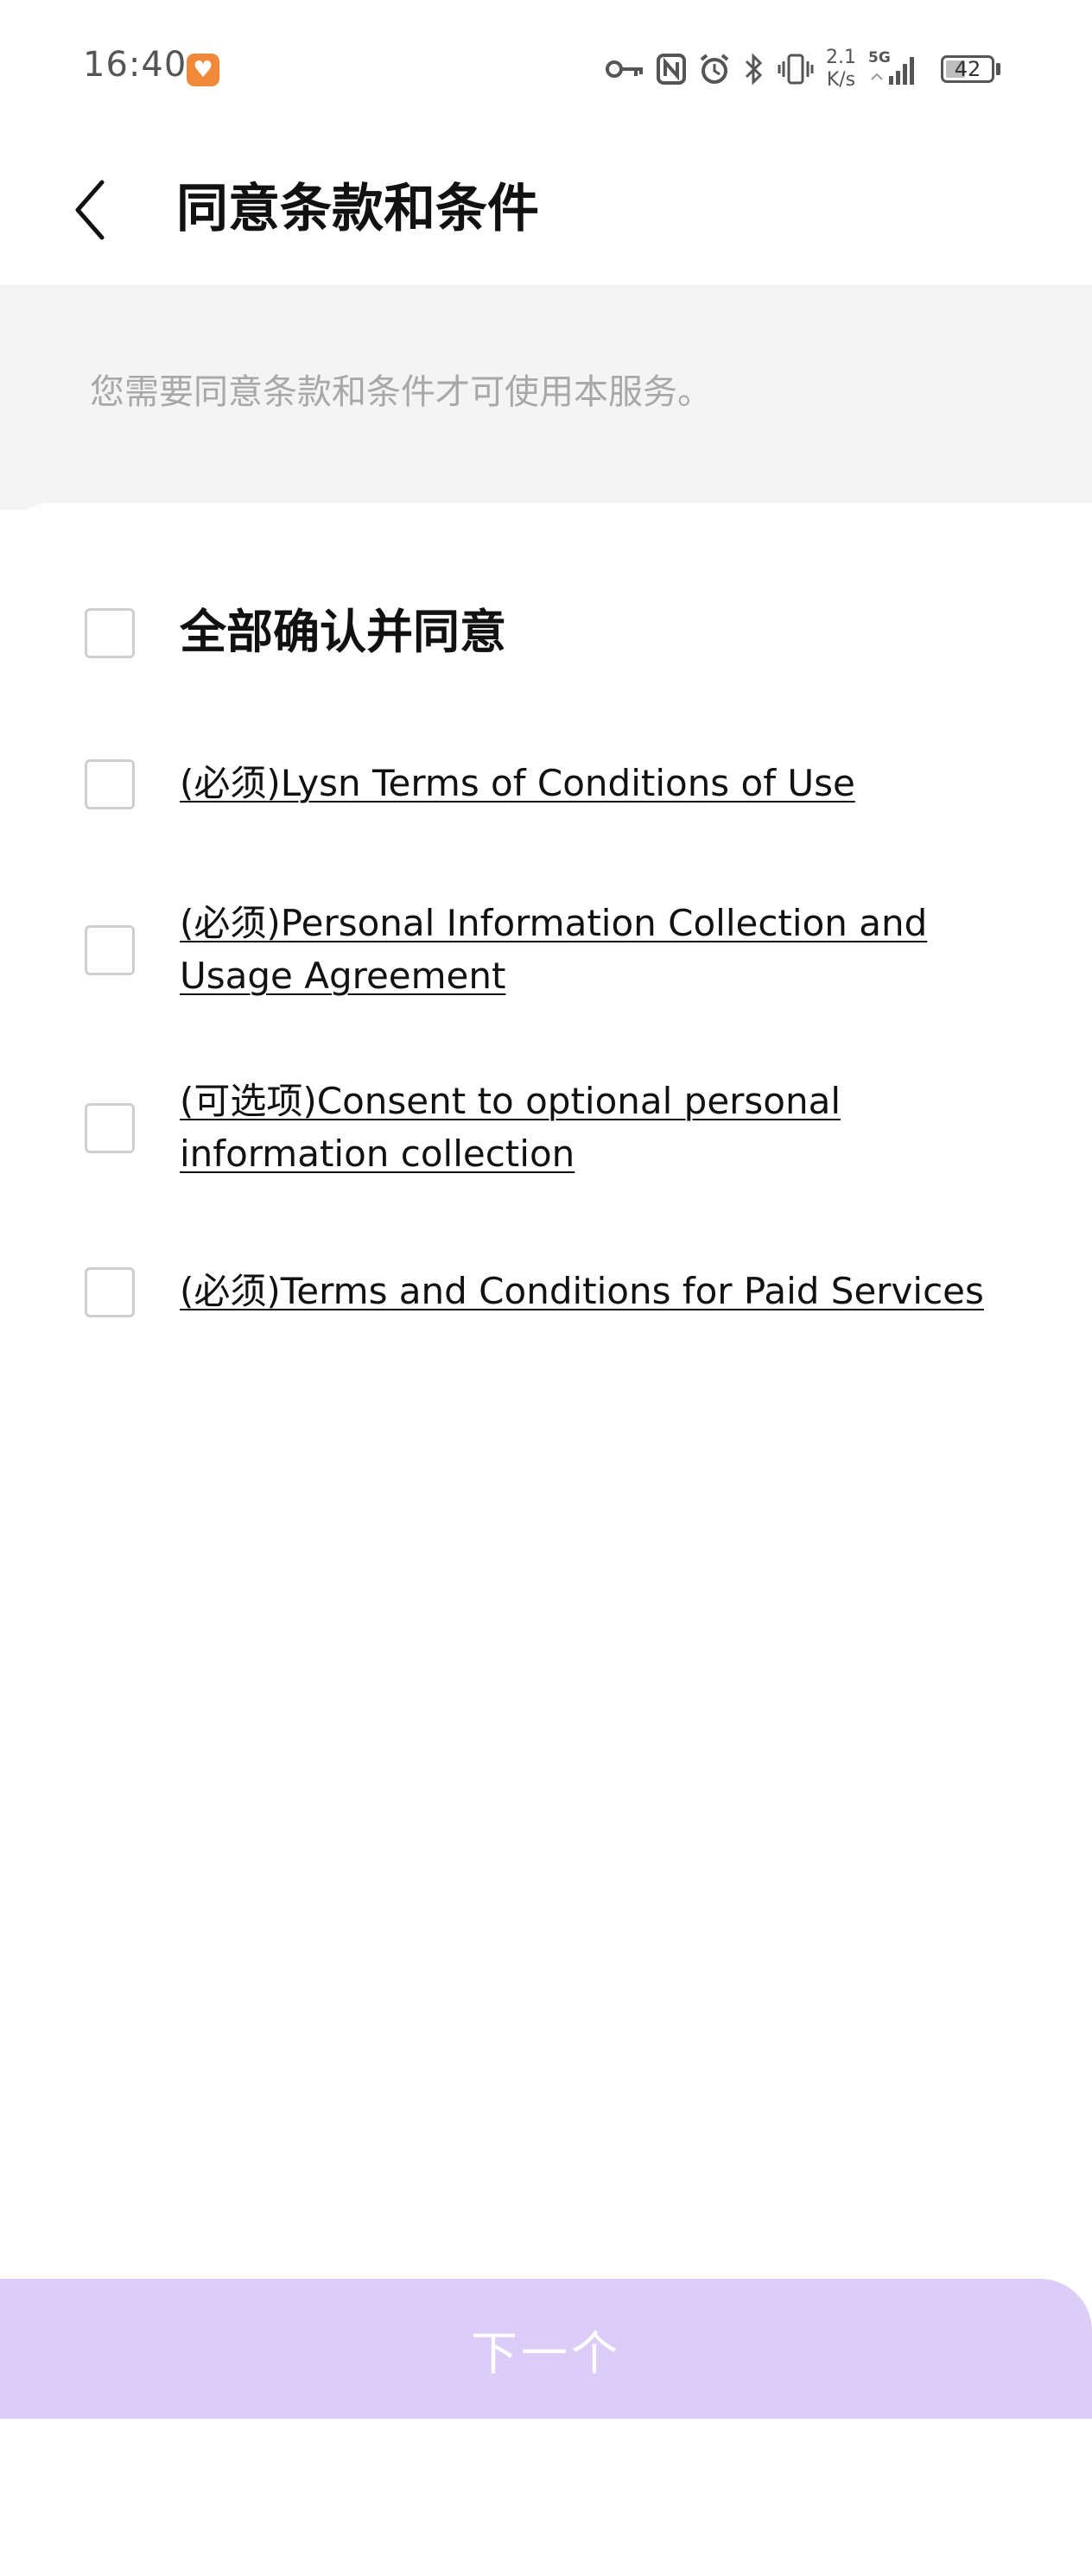 This screenshot has height=2576, width=1092. I want to click on chevron-left-icon, so click(90, 210).